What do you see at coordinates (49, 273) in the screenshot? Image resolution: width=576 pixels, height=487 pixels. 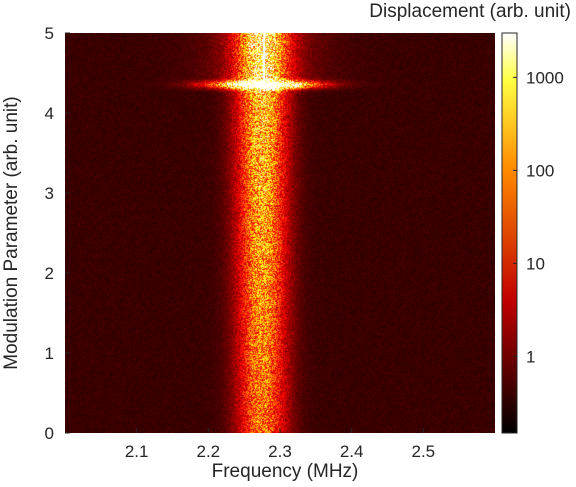 I see `y-tick-label: 2` at bounding box center [49, 273].